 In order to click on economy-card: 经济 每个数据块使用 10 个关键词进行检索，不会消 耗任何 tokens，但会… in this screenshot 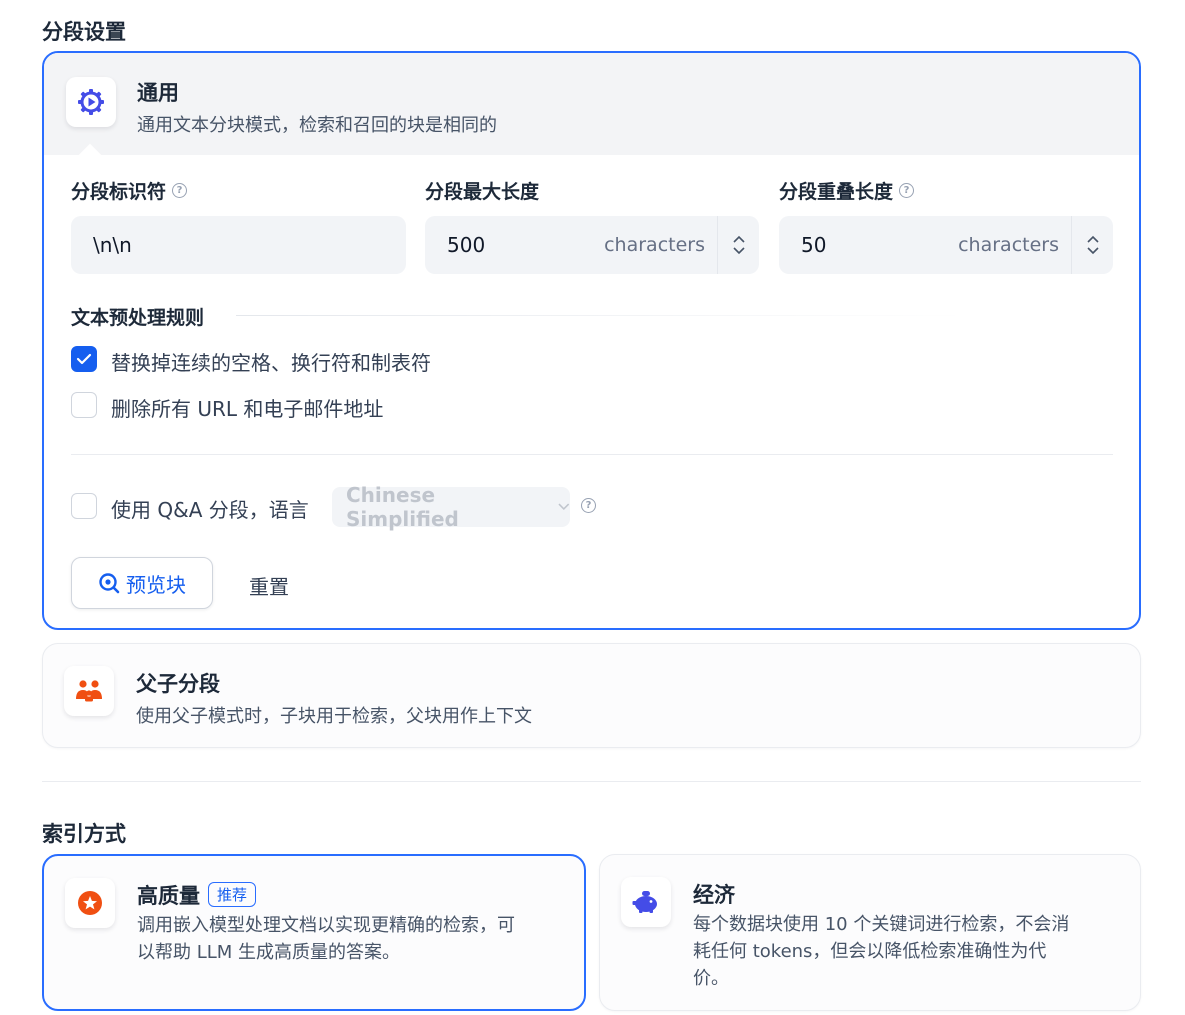, I will do `click(870, 932)`.